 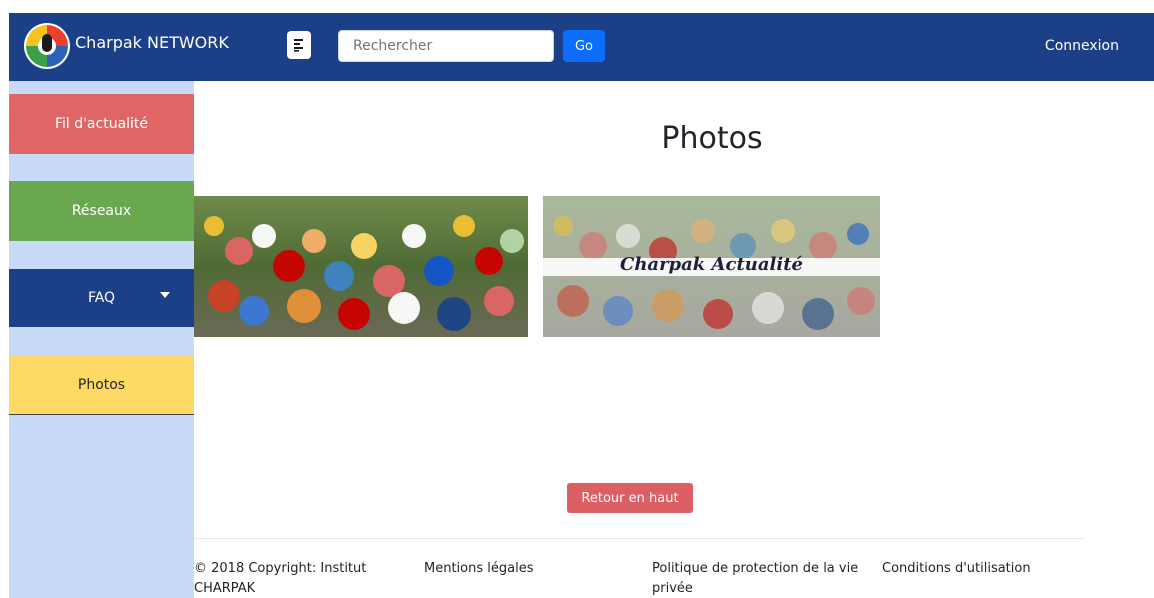 What do you see at coordinates (280, 578) in the screenshot?
I see `footer-copyright: © 2018 Copyright: Institut CHARPAK` at bounding box center [280, 578].